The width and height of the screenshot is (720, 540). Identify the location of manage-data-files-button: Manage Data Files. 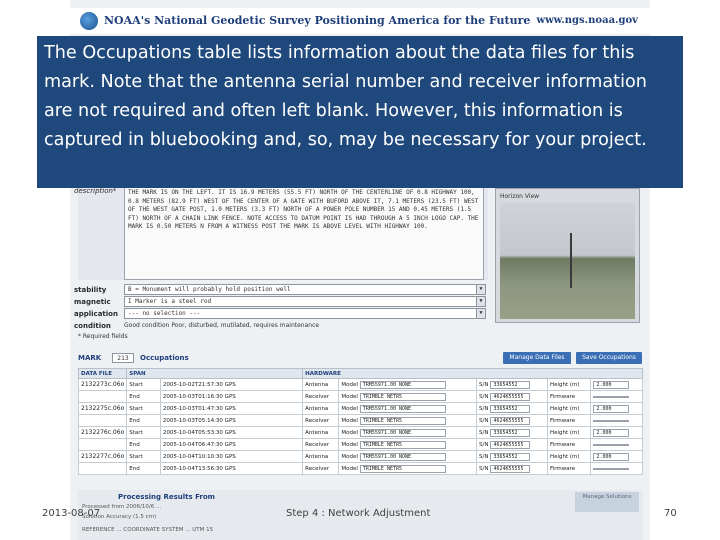
(537, 358).